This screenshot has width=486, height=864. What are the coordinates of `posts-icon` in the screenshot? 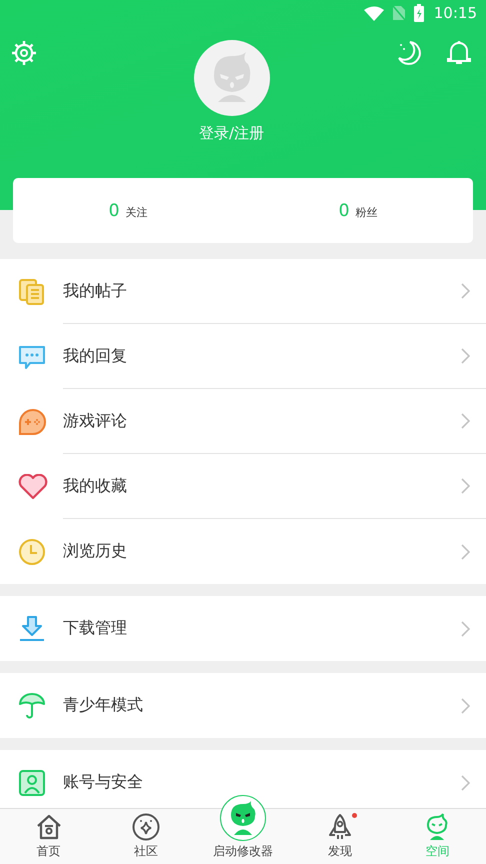 It's located at (32, 292).